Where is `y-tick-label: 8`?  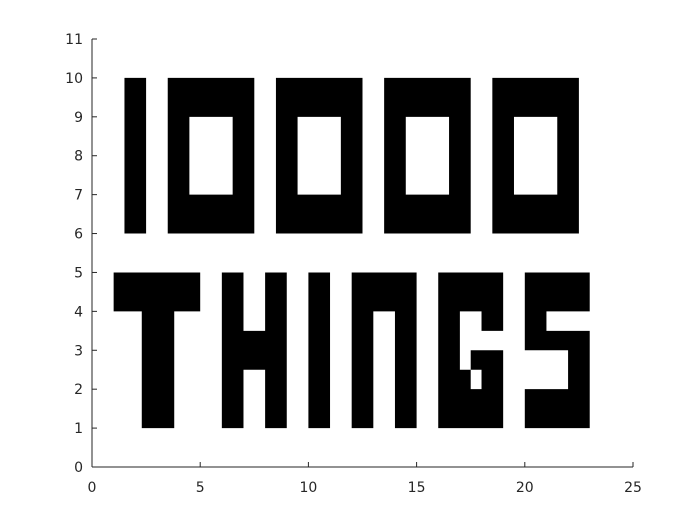 y-tick-label: 8 is located at coordinates (78, 157).